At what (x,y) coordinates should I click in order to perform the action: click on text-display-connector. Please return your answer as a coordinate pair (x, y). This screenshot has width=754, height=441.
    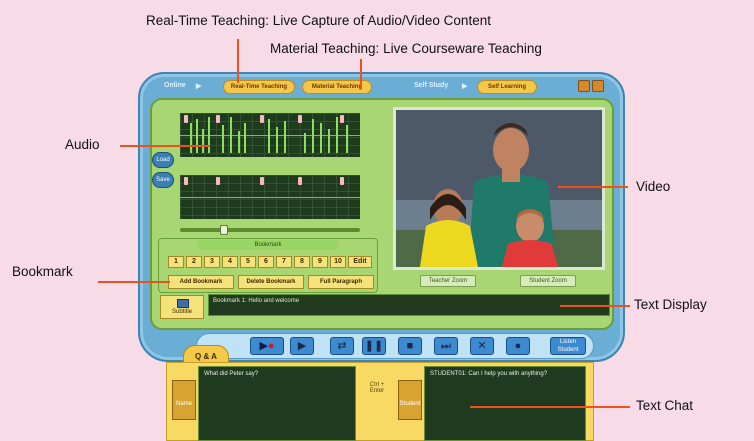
    Looking at the image, I should click on (595, 306).